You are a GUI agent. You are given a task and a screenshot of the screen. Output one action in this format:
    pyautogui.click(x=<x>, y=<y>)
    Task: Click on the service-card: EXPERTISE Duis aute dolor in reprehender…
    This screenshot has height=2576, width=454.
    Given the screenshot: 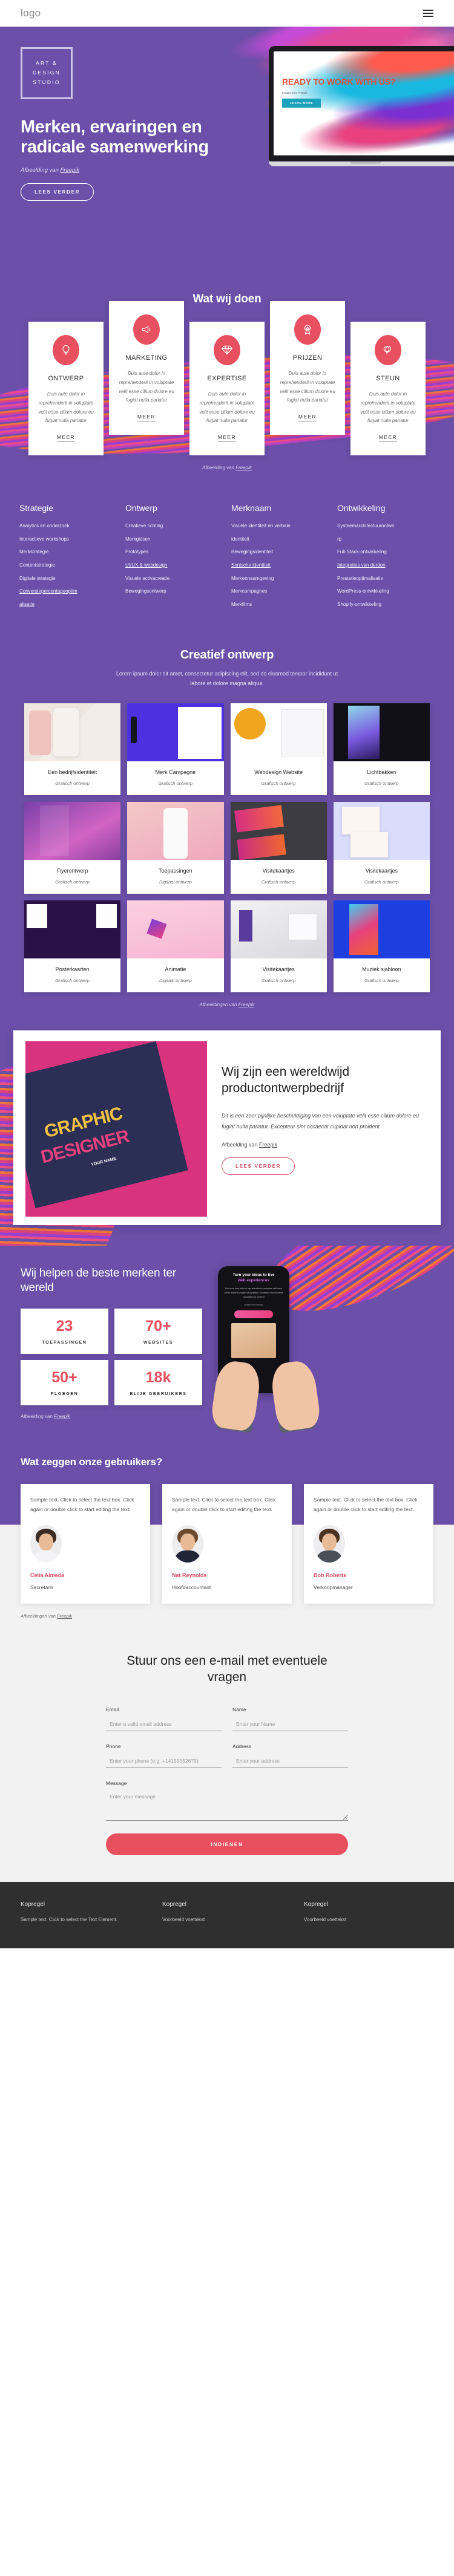 What is the action you would take?
    pyautogui.click(x=227, y=389)
    